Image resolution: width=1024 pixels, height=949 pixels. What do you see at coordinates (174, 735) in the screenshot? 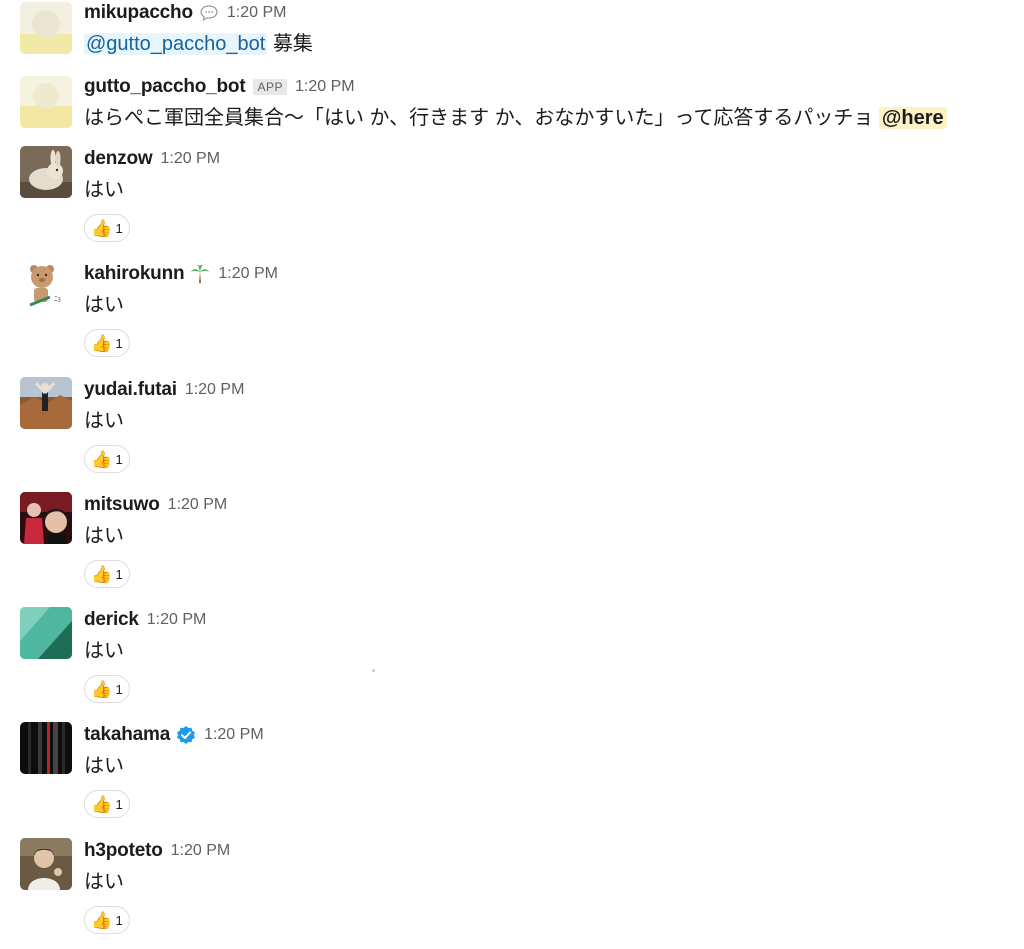
I see `message-header: takahama 1:20 PM` at bounding box center [174, 735].